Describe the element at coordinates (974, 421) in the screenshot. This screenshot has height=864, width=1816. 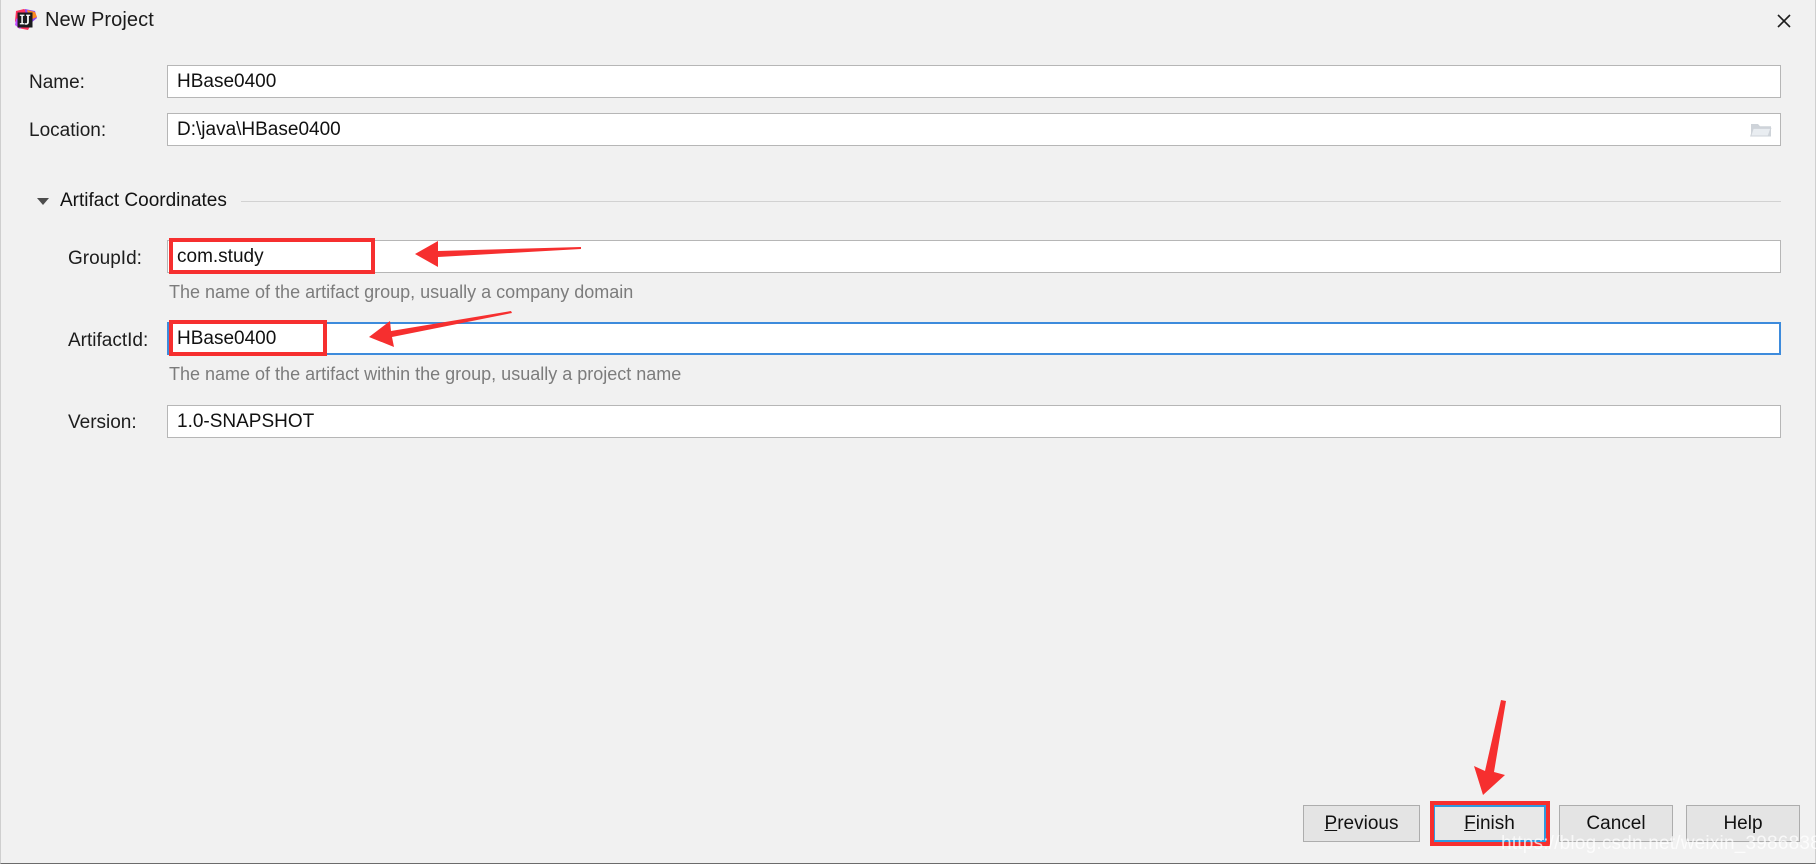
I see `version-input: 1.0-SNAPSHOT` at that location.